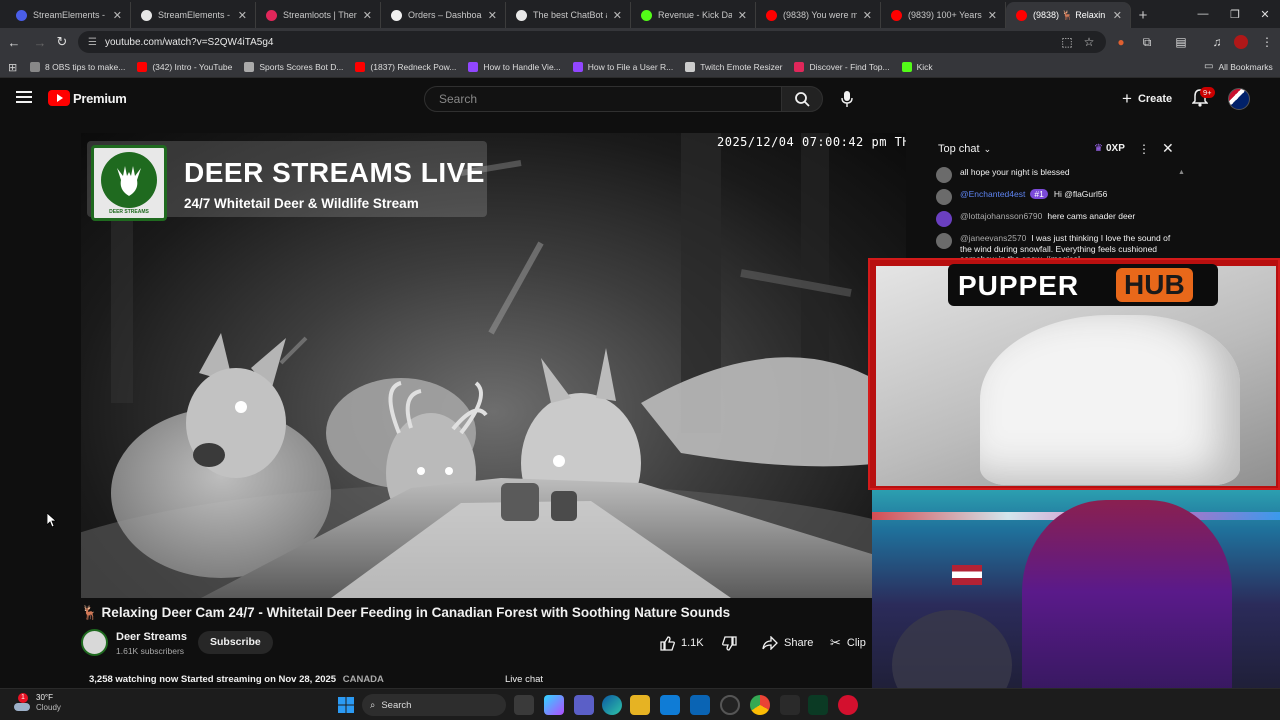 The image size is (1280, 720). What do you see at coordinates (993, 238) in the screenshot?
I see `chat-username: @janeevans2570` at bounding box center [993, 238].